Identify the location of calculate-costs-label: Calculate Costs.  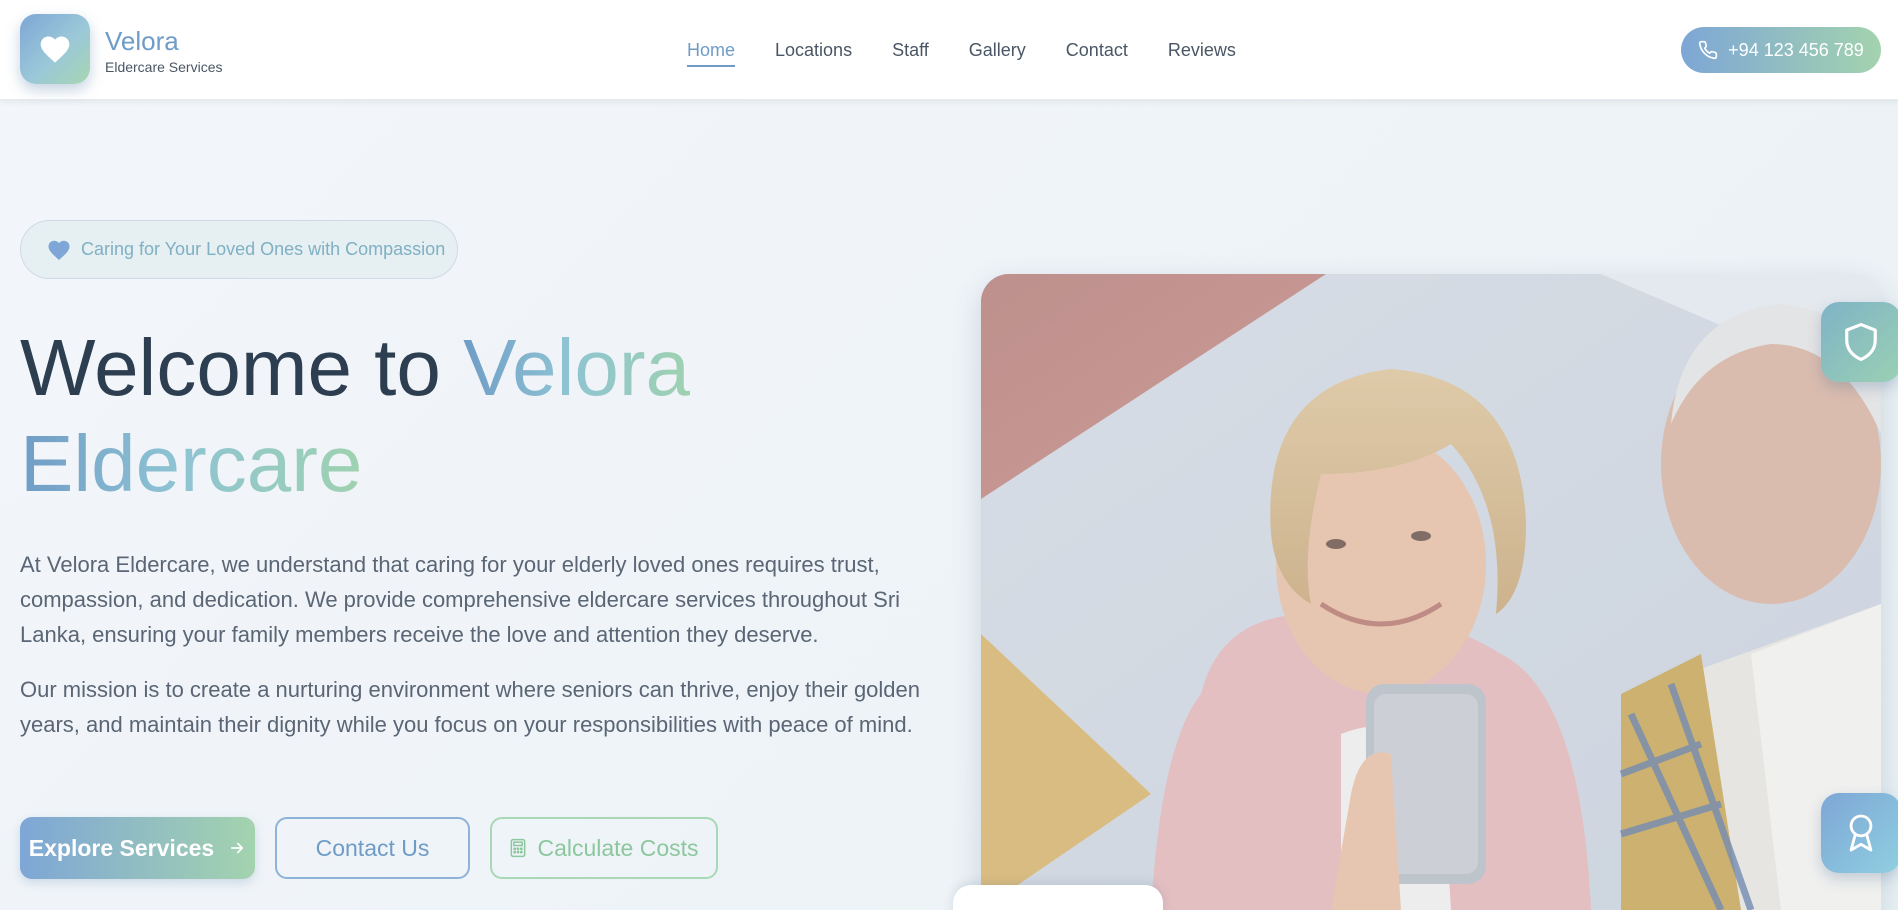
(618, 847).